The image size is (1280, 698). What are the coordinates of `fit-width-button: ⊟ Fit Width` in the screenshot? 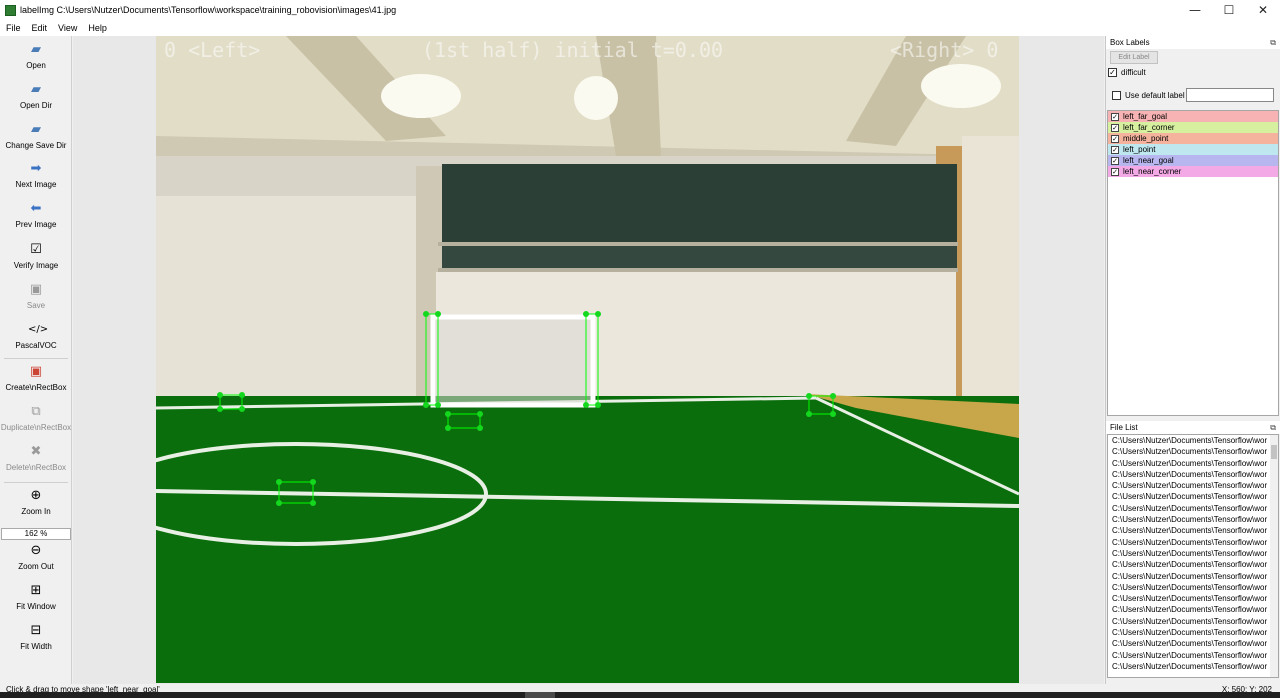 It's located at (36, 637).